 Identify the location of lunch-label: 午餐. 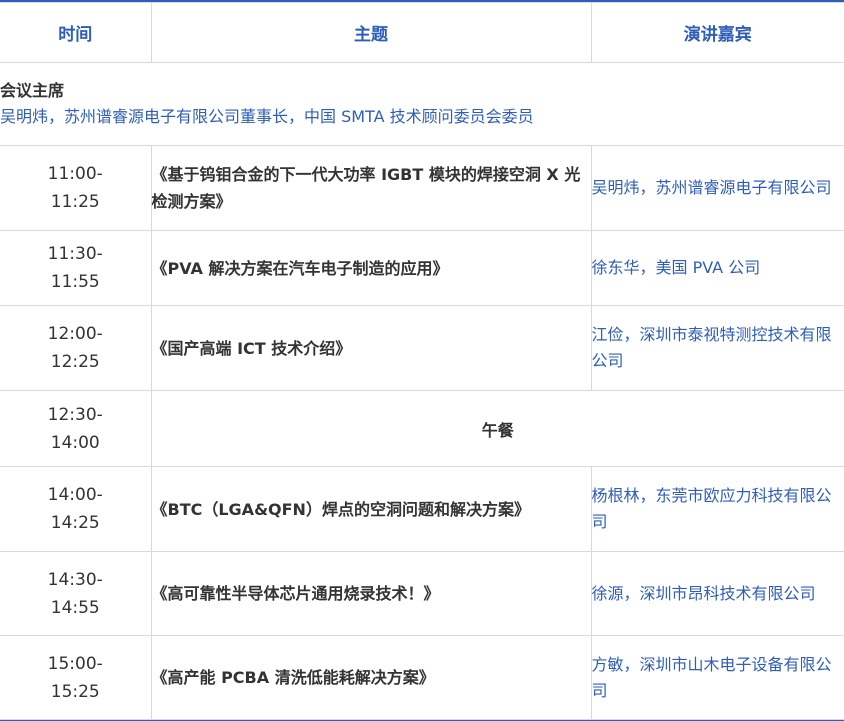
(497, 428).